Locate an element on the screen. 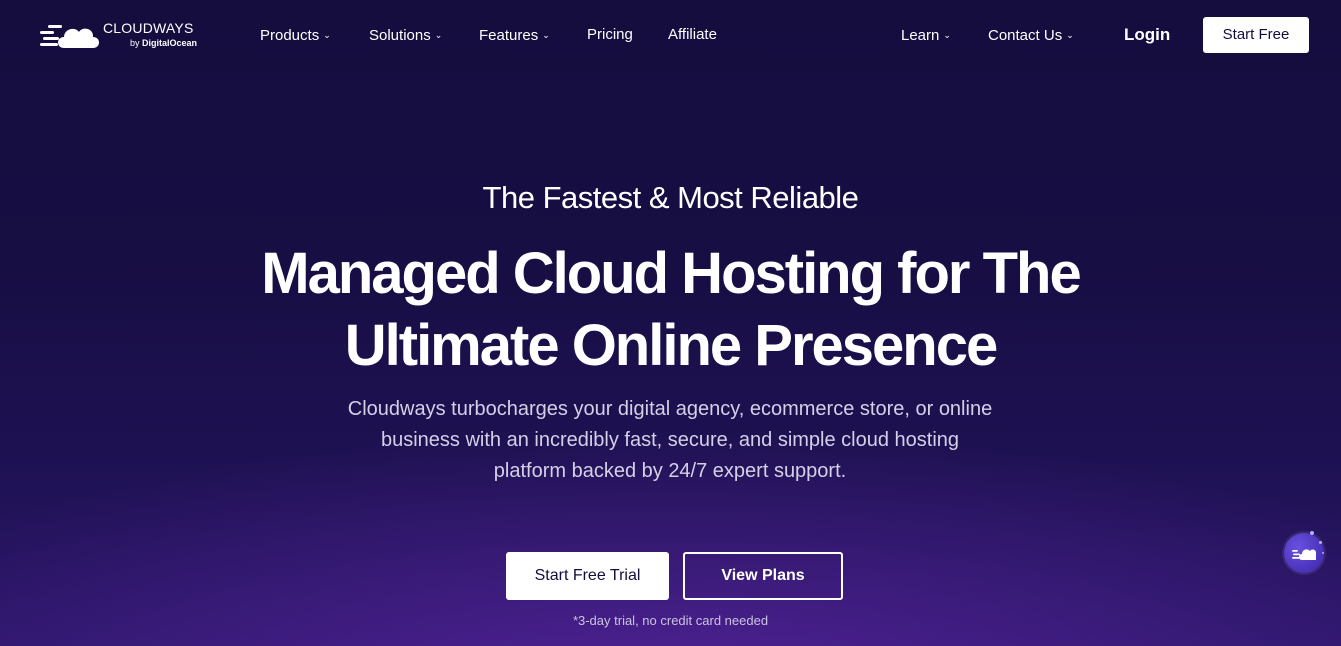 Image resolution: width=1341 pixels, height=646 pixels. nav-learn: Learn ⌄ is located at coordinates (926, 35).